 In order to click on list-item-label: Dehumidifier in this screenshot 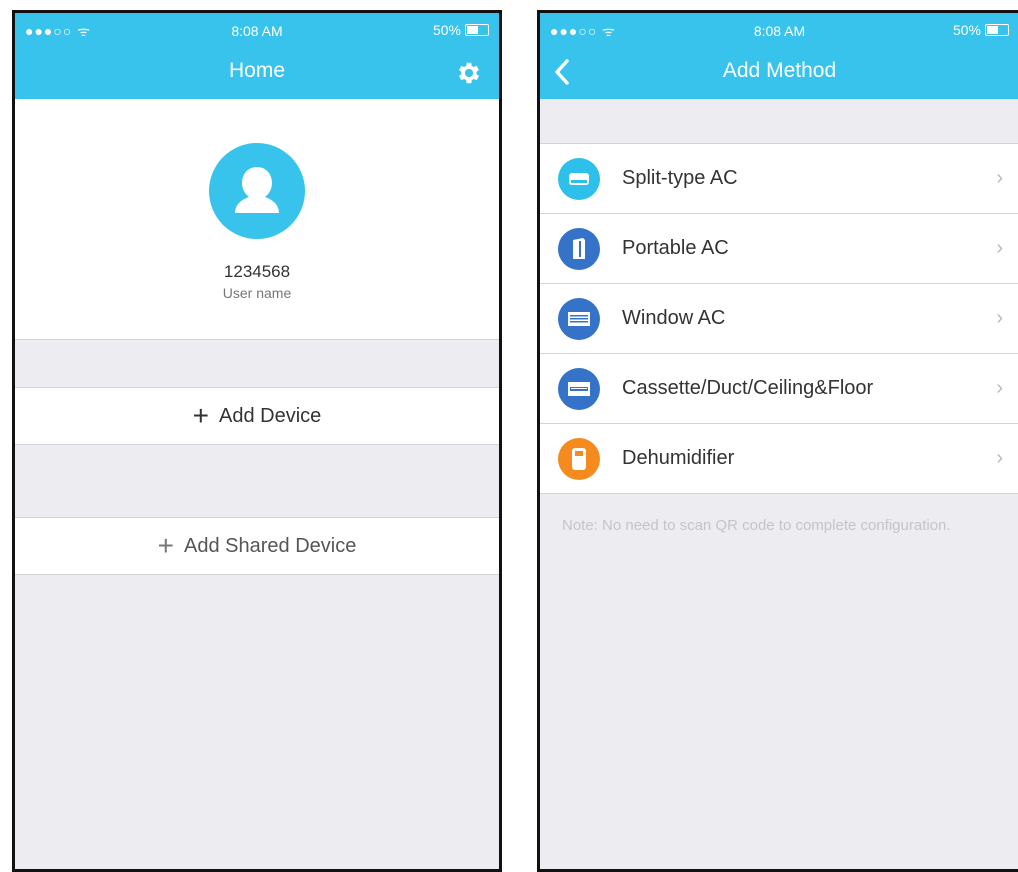, I will do `click(678, 458)`.